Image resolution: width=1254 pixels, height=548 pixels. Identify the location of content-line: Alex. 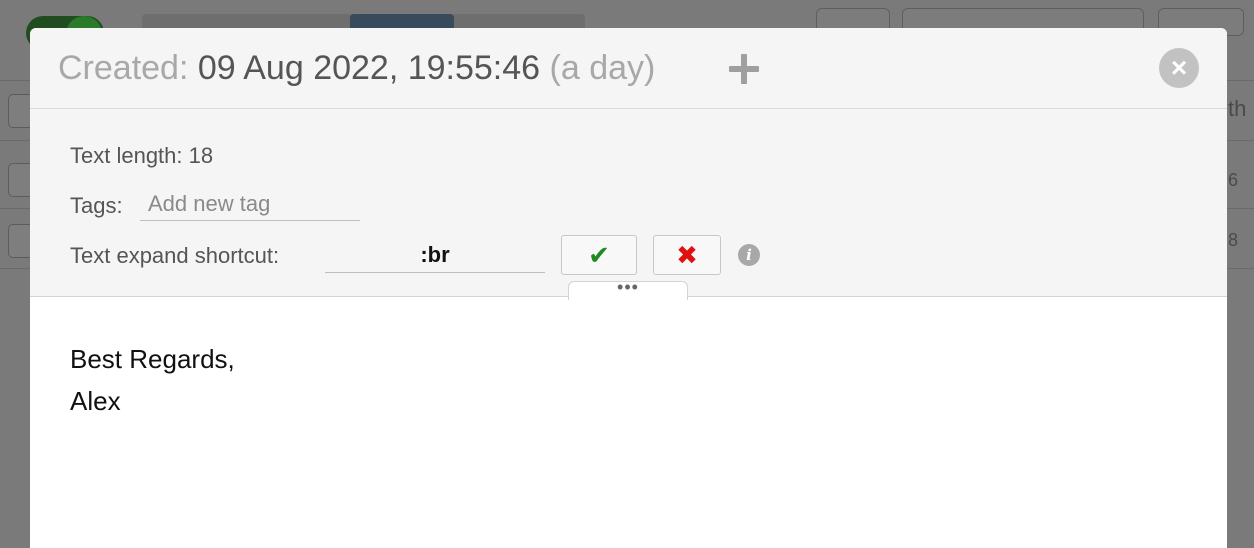
(95, 401).